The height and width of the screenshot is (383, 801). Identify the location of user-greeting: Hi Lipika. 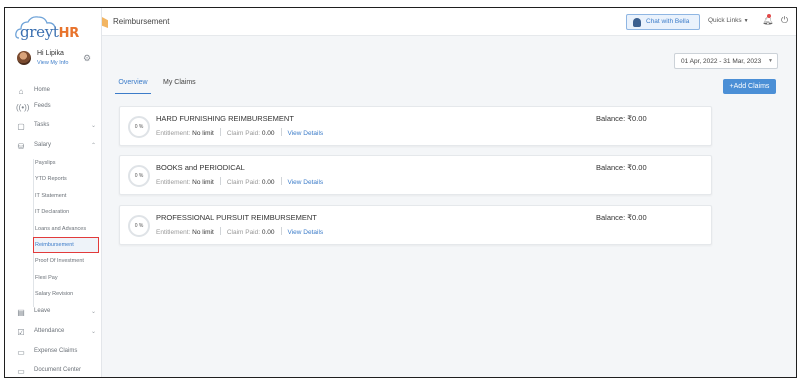
(50, 53).